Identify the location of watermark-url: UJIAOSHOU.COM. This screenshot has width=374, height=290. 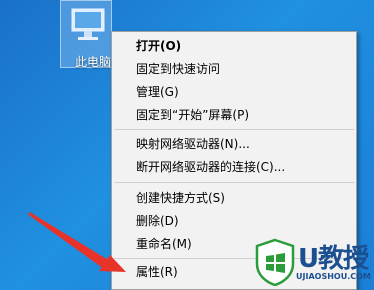
(333, 276).